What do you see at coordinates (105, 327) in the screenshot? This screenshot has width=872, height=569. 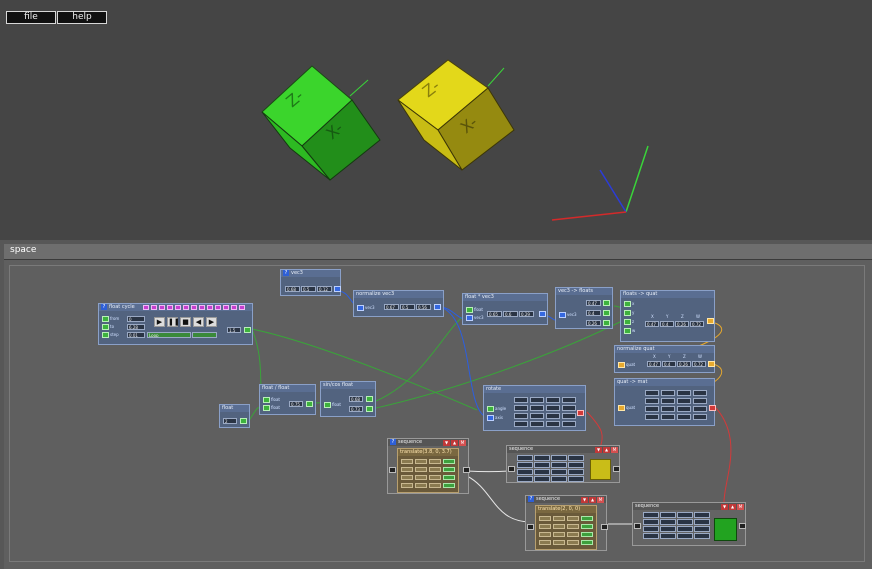 I see `to-in-port` at bounding box center [105, 327].